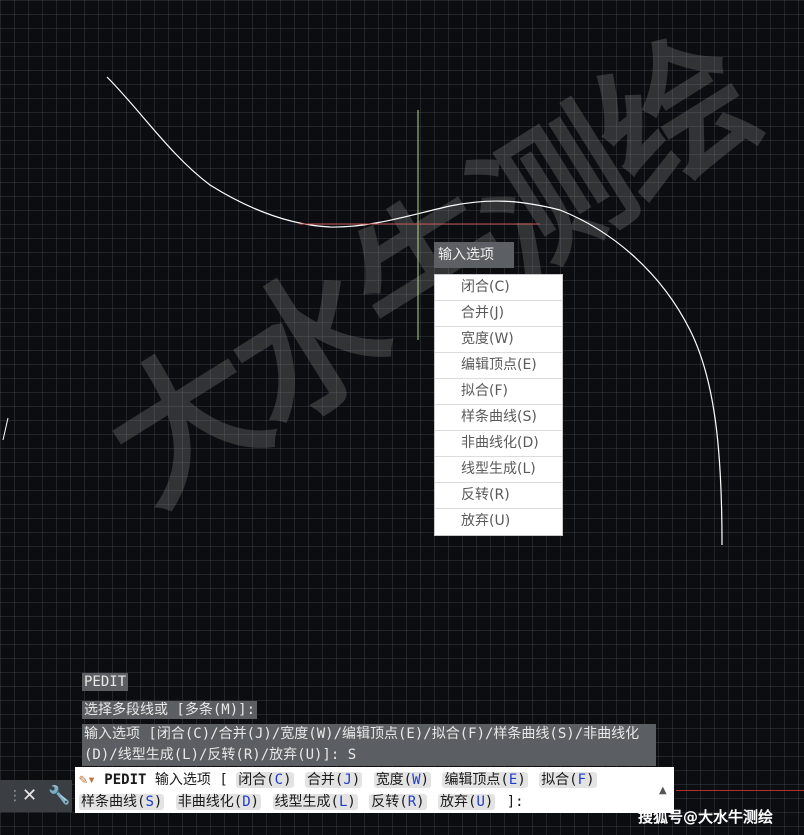 The width and height of the screenshot is (804, 835). What do you see at coordinates (15, 796) in the screenshot?
I see `drag-handle-icon: ⋮` at bounding box center [15, 796].